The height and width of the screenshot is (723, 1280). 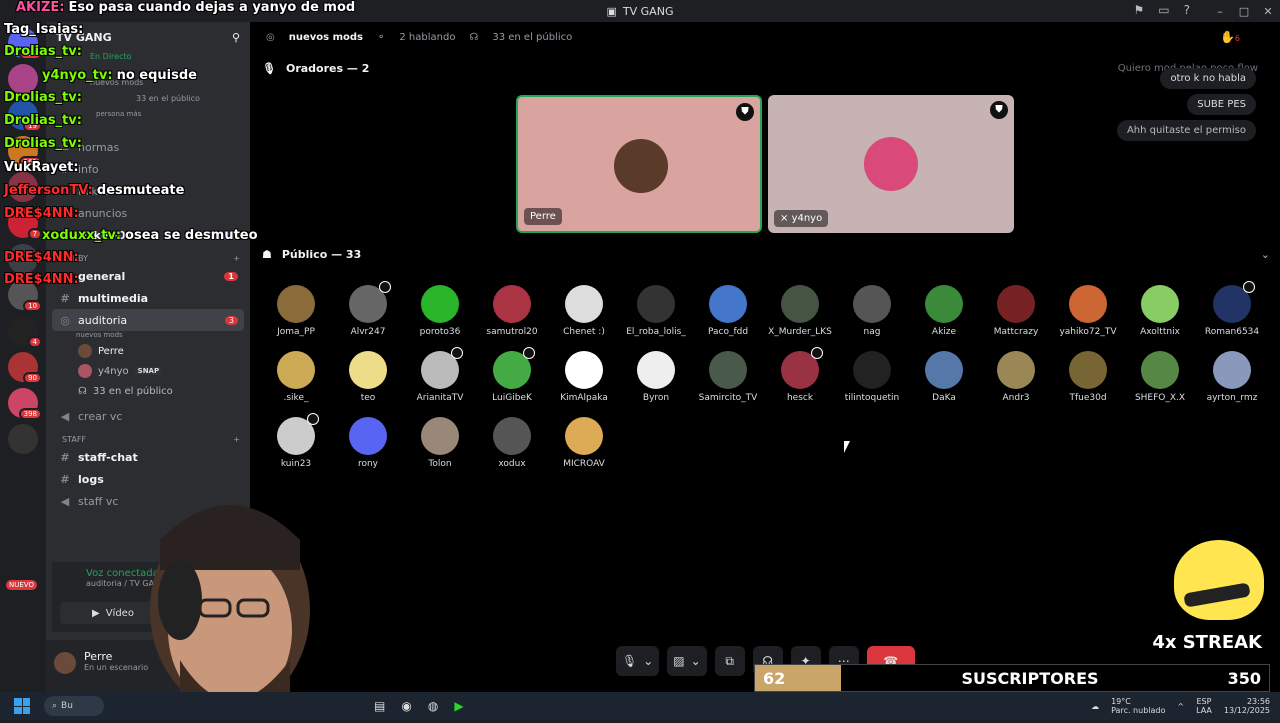 What do you see at coordinates (1186, 130) in the screenshot?
I see `chat-message: Ahh quitaste el permiso` at bounding box center [1186, 130].